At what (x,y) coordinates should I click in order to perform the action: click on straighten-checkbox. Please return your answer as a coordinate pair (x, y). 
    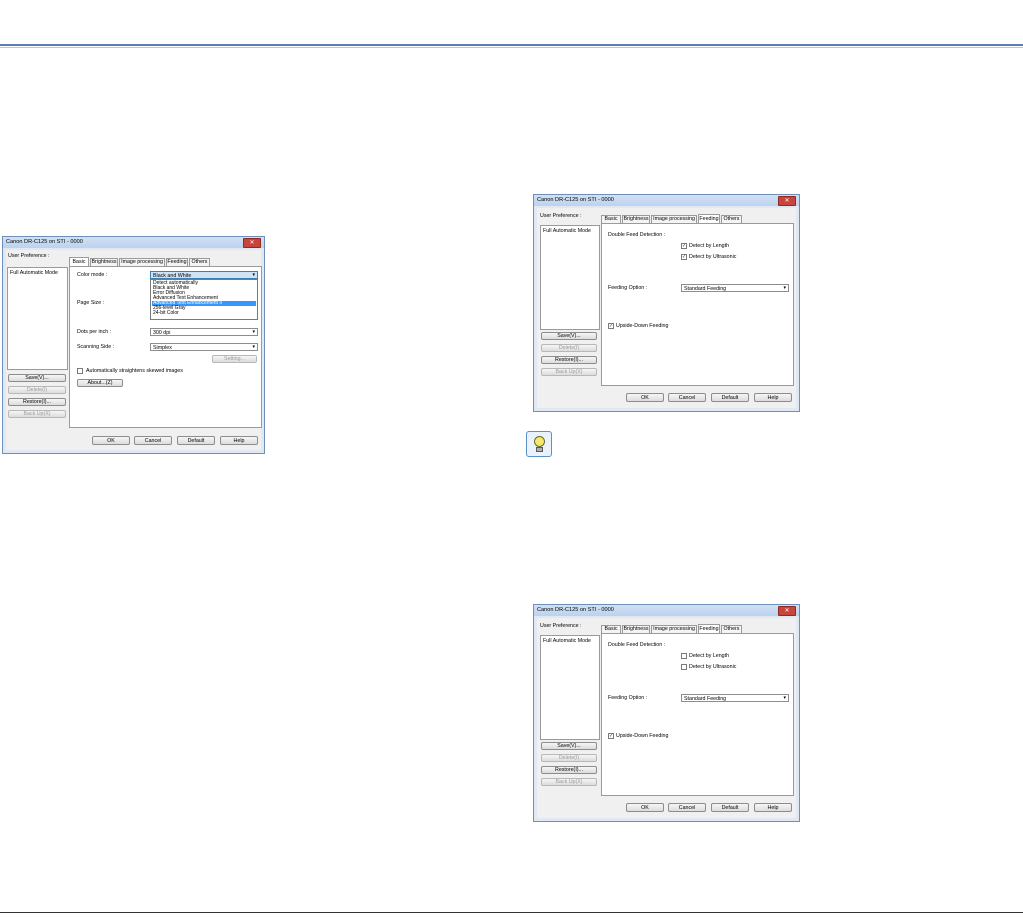
    Looking at the image, I should click on (80, 371).